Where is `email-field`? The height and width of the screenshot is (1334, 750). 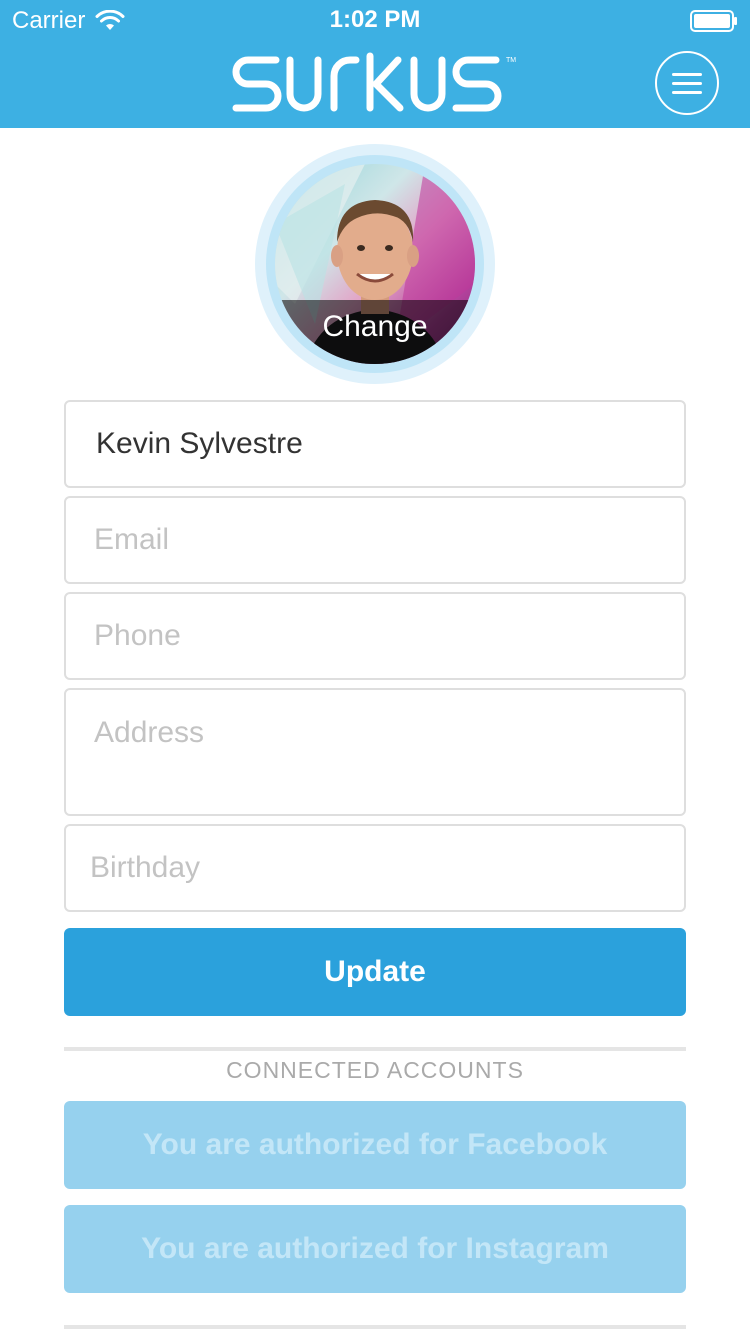 email-field is located at coordinates (375, 540).